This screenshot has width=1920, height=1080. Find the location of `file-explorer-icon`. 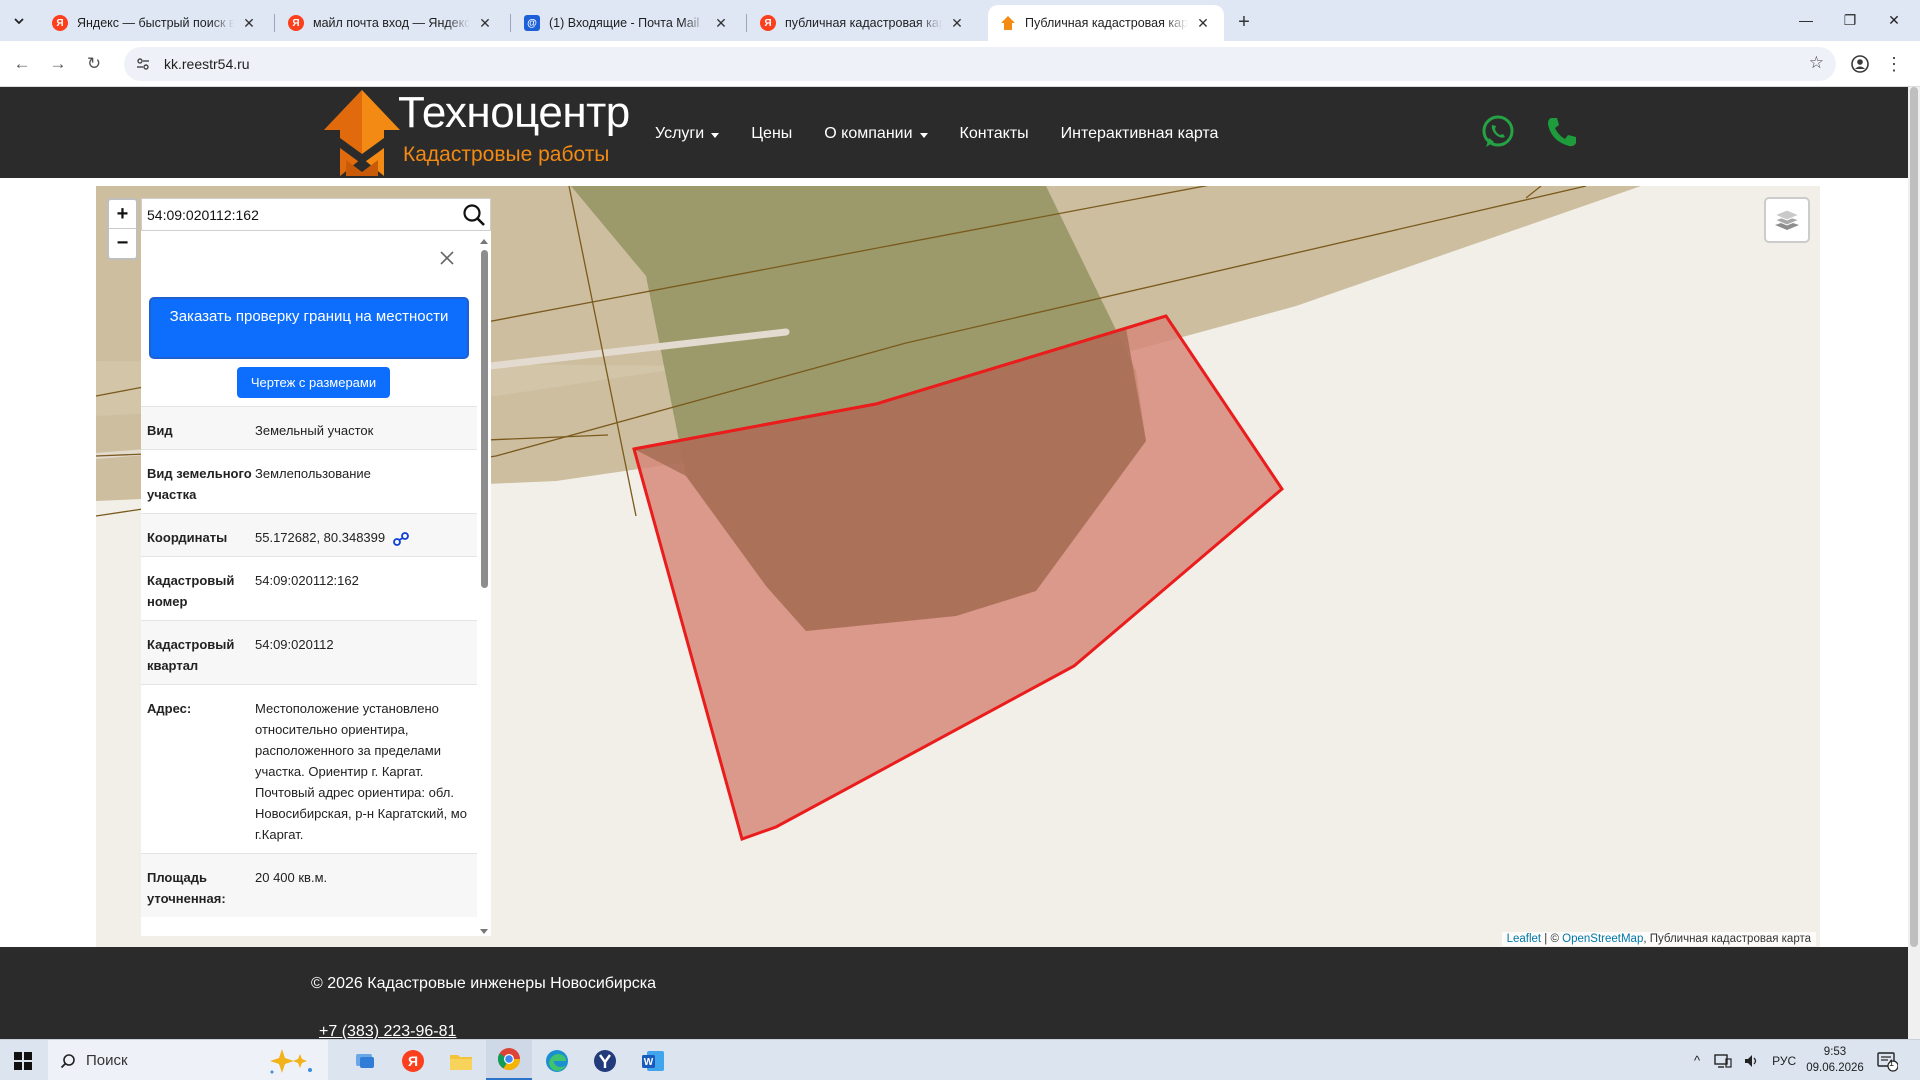

file-explorer-icon is located at coordinates (461, 1060).